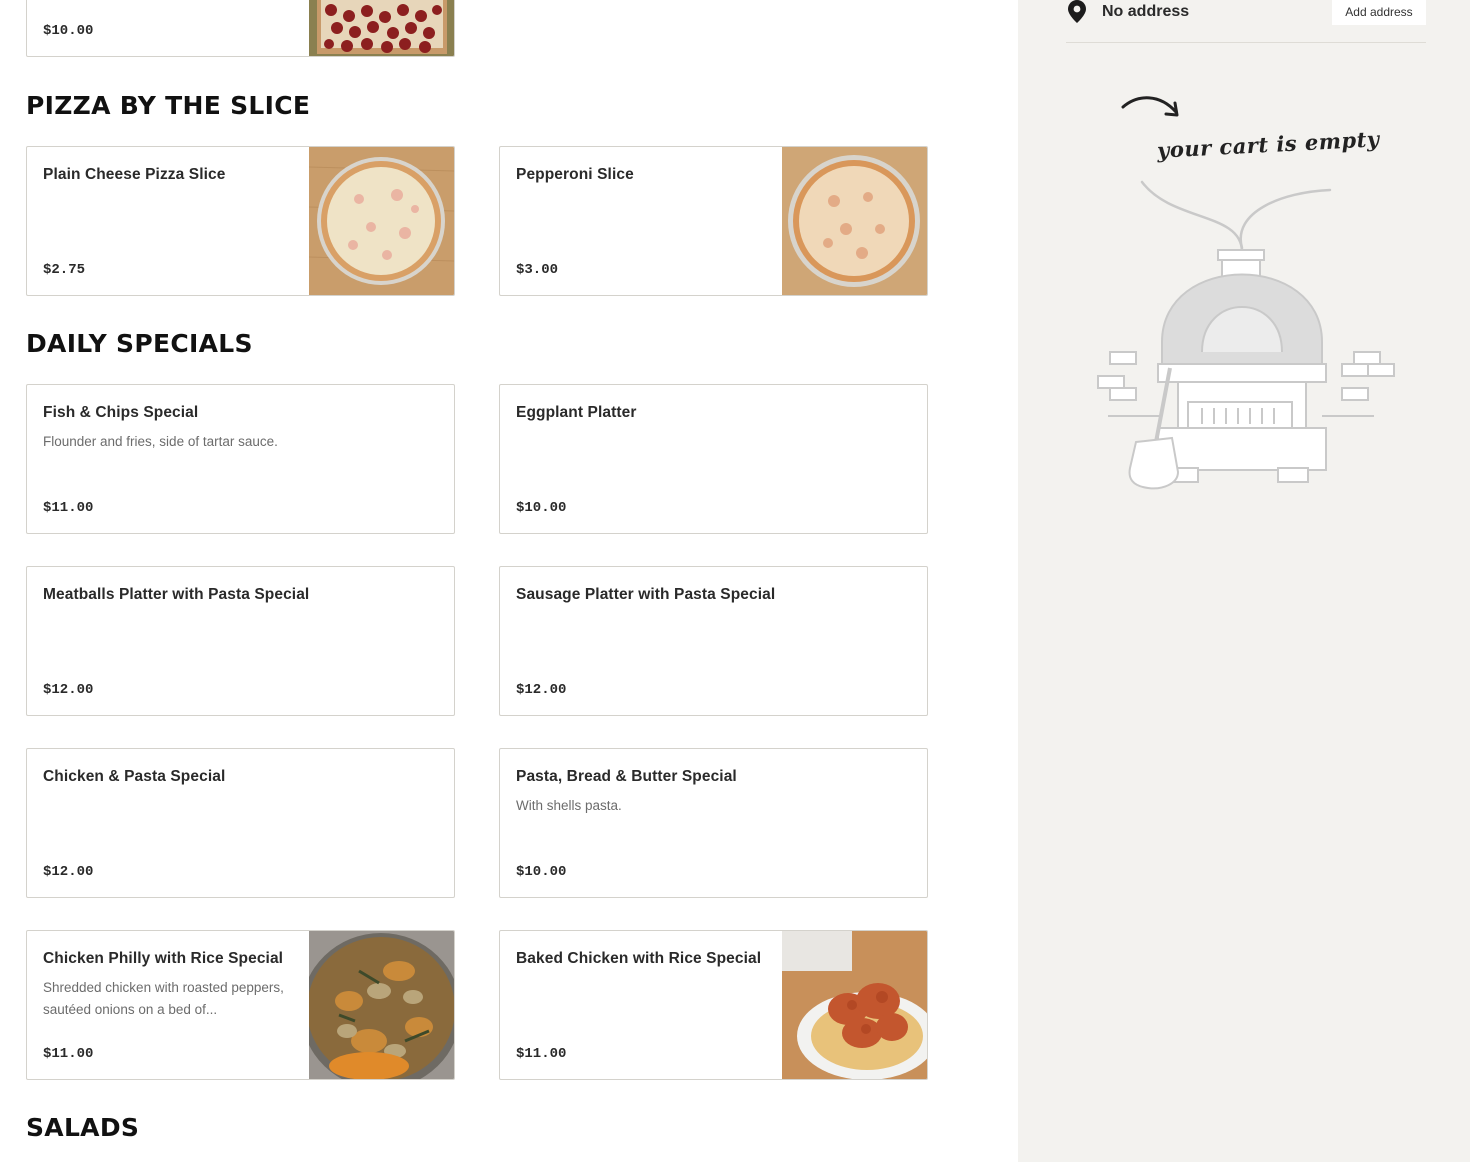 The image size is (1470, 1162). What do you see at coordinates (83, 1127) in the screenshot?
I see `section-title-salads: SALADS` at bounding box center [83, 1127].